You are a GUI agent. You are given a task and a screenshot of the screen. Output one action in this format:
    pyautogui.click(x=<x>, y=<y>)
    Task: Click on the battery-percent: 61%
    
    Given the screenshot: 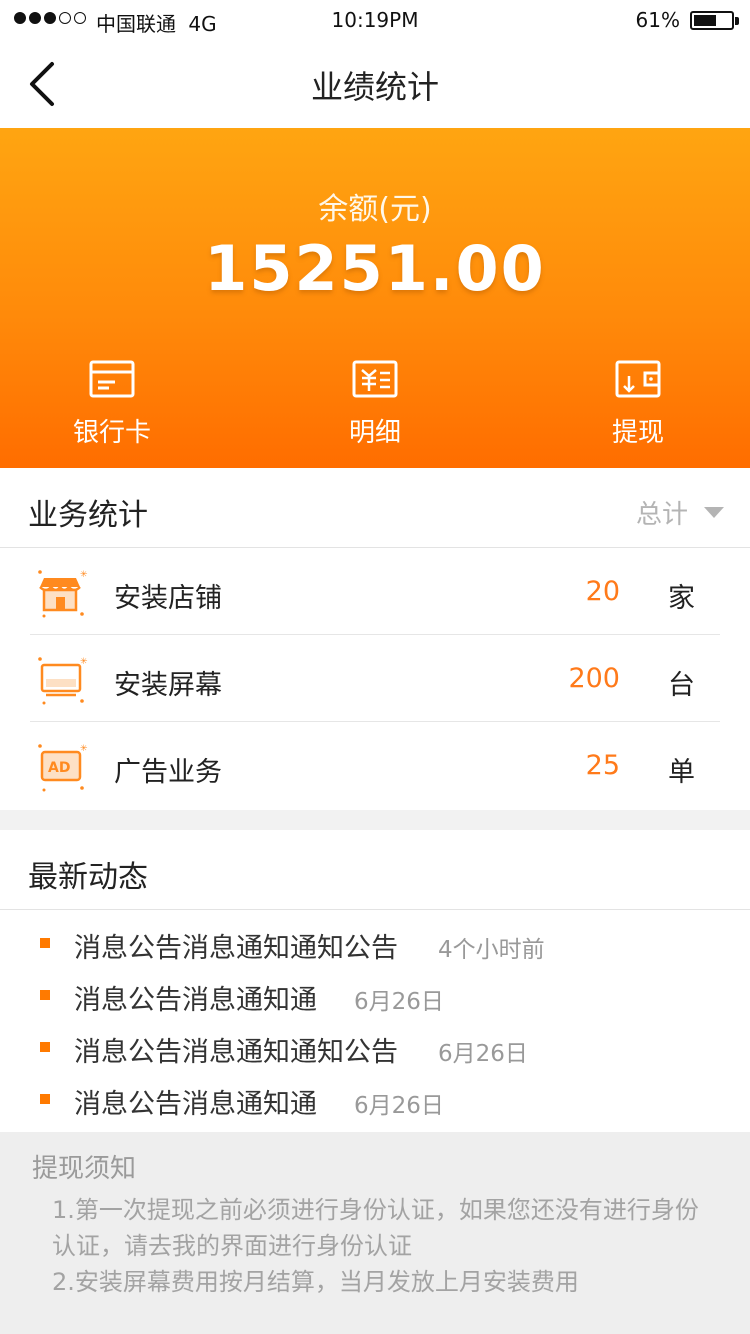 What is the action you would take?
    pyautogui.click(x=657, y=20)
    